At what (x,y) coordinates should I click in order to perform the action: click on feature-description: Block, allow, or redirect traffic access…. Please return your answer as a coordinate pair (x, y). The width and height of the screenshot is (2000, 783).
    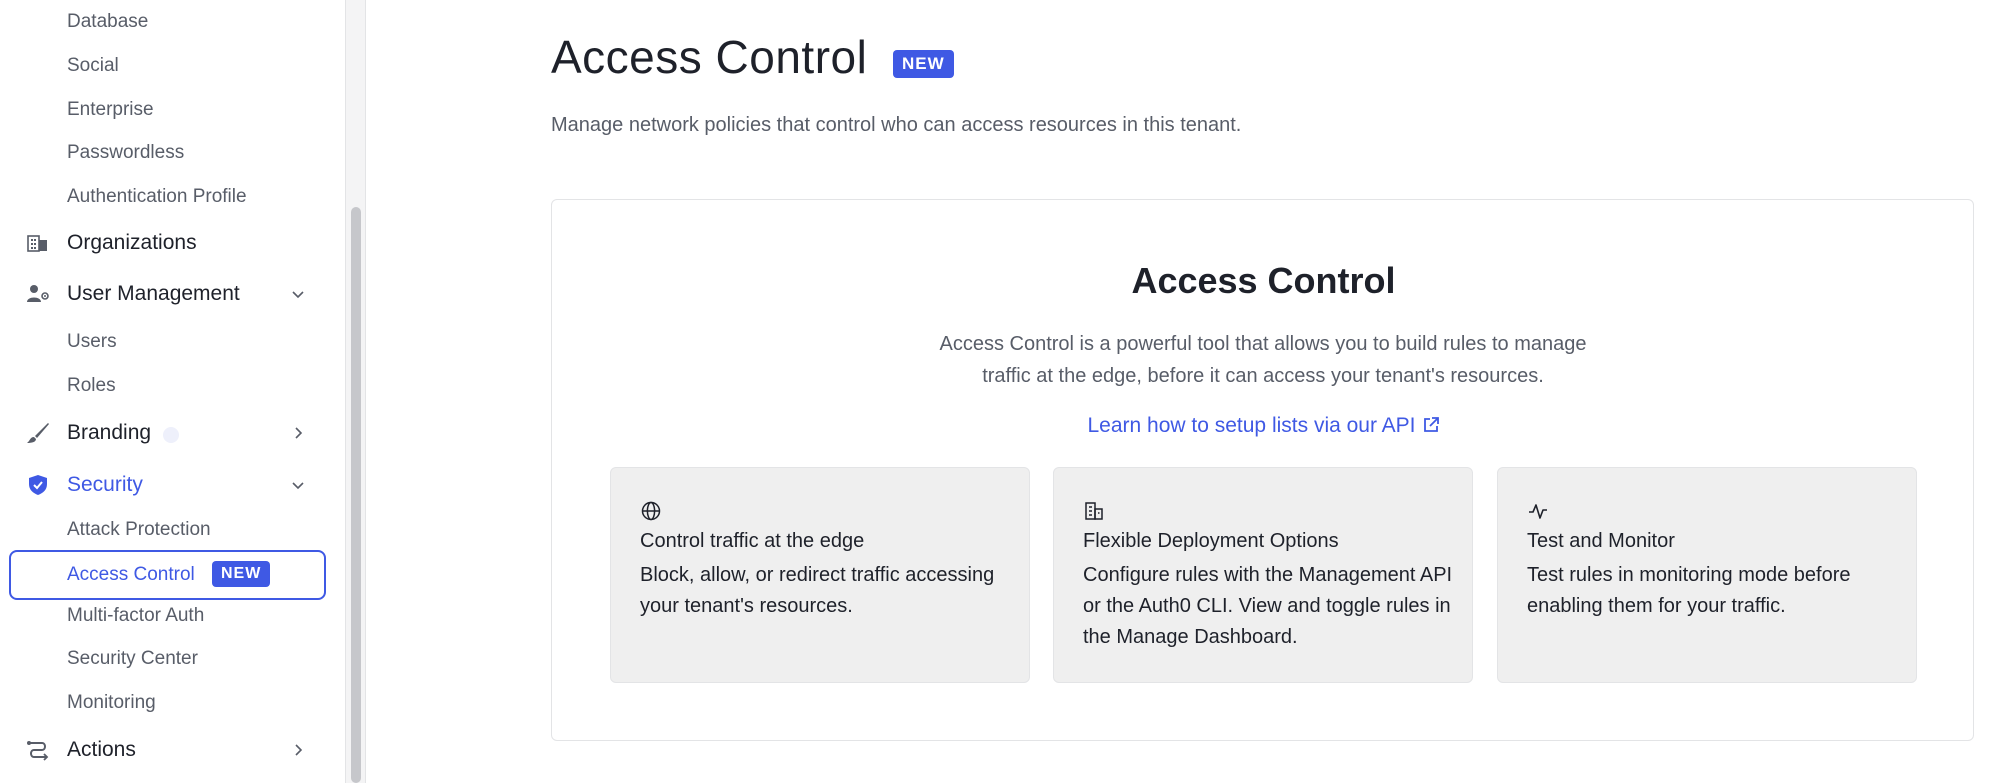
    Looking at the image, I should click on (817, 590).